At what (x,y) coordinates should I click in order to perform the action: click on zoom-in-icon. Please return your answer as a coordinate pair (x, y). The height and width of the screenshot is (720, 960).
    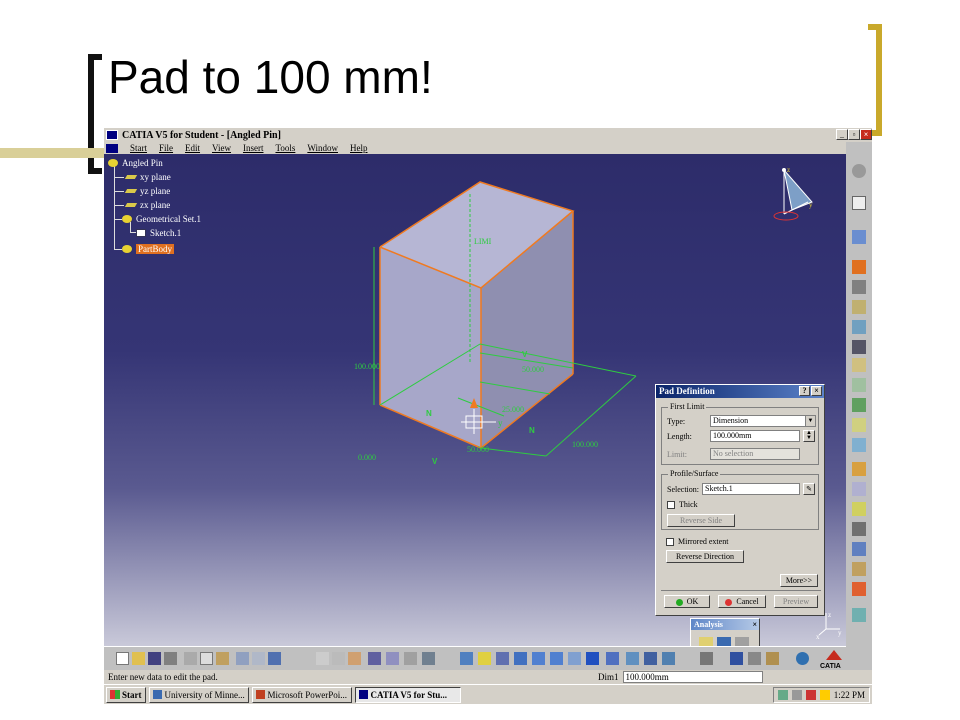
    Looking at the image, I should click on (538, 658).